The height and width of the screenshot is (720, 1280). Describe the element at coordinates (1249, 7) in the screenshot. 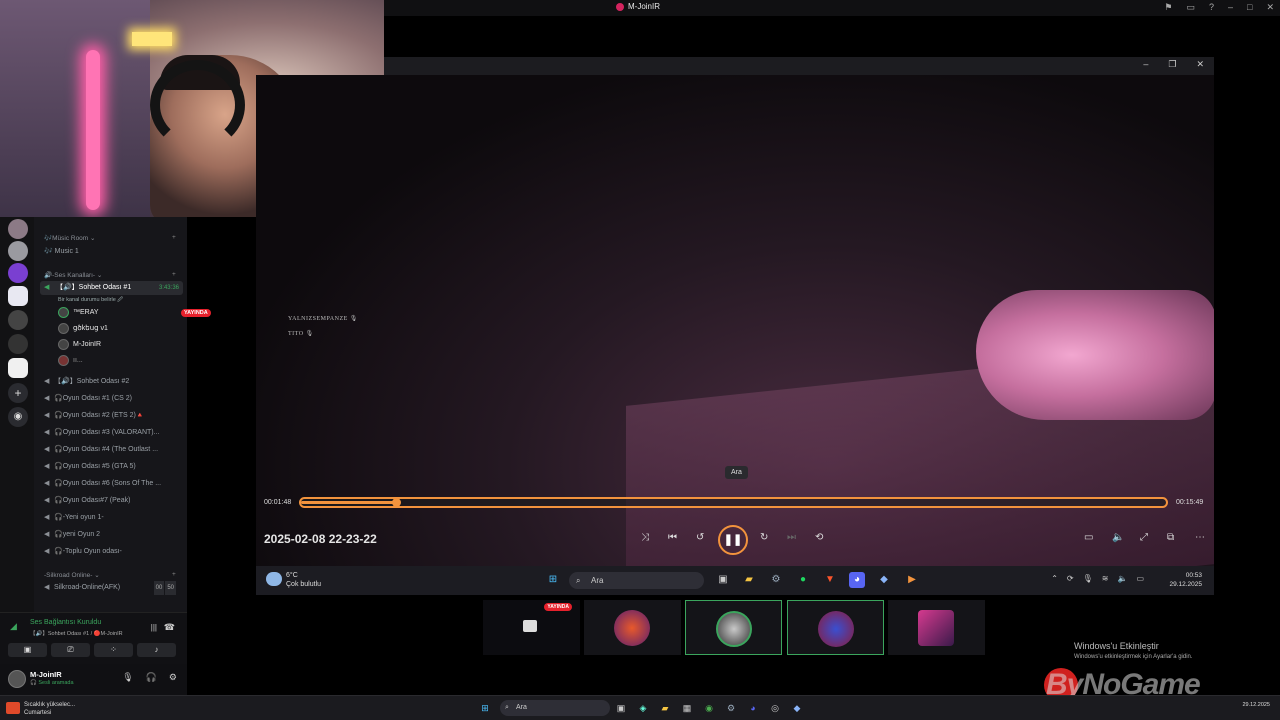

I see `maximize-button: □` at that location.